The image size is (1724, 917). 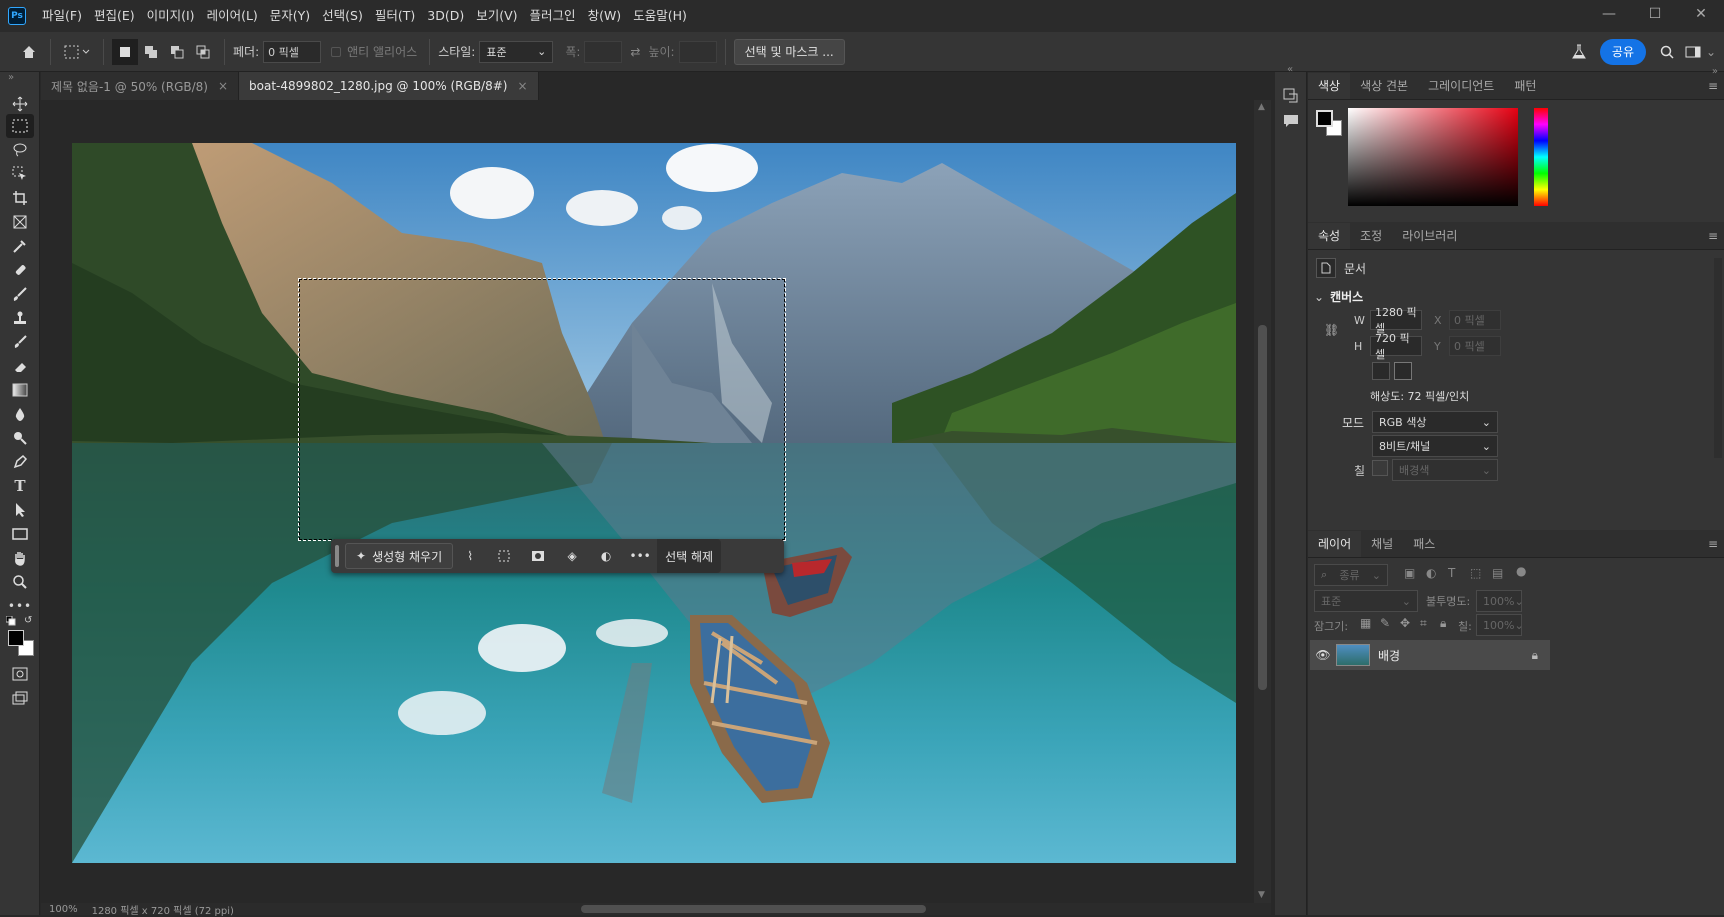 What do you see at coordinates (1525, 86) in the screenshot?
I see `tab-patterns: 패턴` at bounding box center [1525, 86].